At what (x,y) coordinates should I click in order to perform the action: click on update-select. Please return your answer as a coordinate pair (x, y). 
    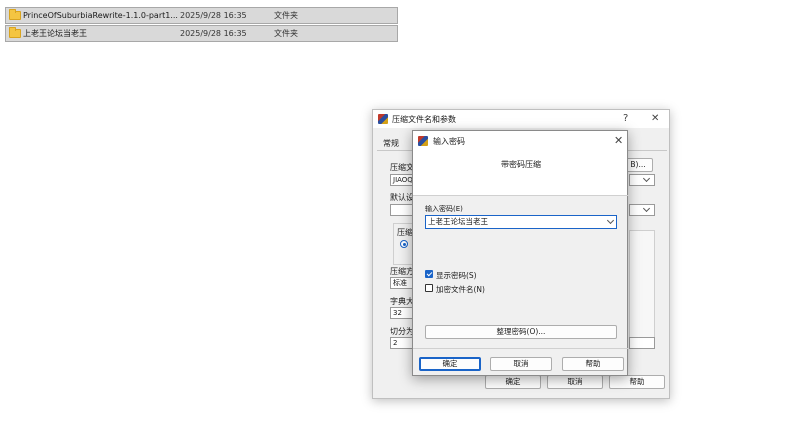
    Looking at the image, I should click on (642, 210).